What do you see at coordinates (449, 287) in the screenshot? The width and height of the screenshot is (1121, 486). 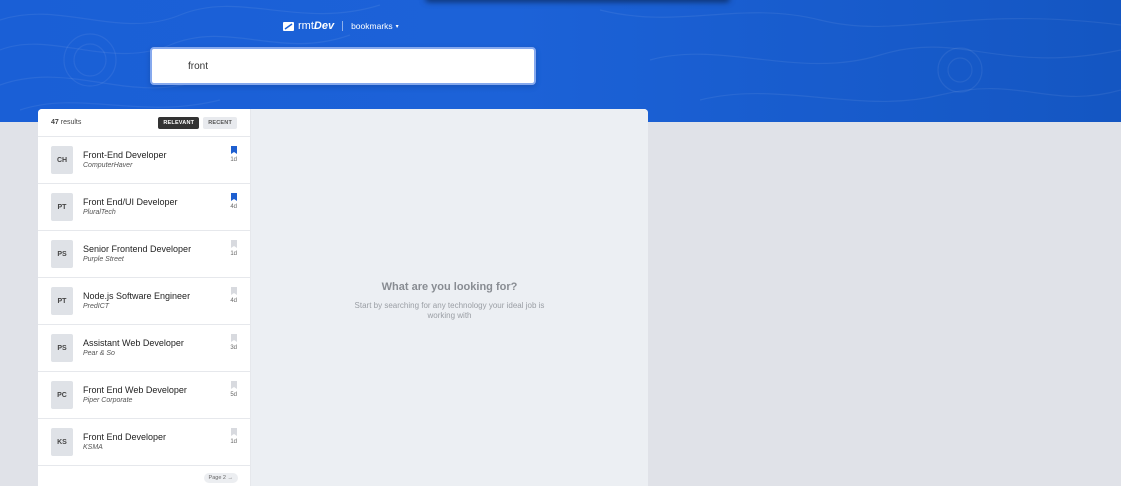 I see `empty-state-title: What are you looking for?` at bounding box center [449, 287].